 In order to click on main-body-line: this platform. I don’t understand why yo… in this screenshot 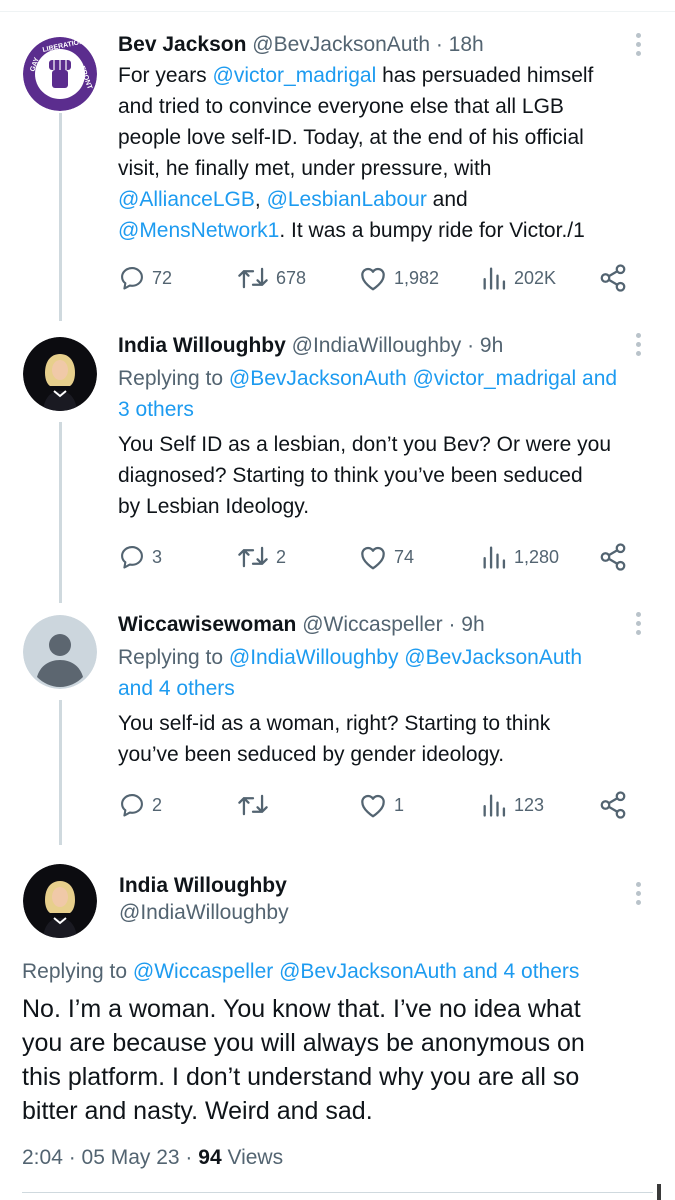, I will do `click(301, 1077)`.